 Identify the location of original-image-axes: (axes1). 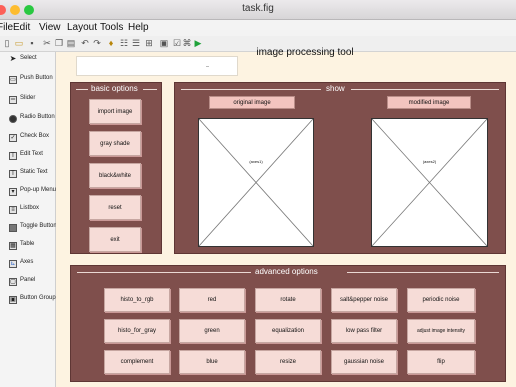
(256, 182).